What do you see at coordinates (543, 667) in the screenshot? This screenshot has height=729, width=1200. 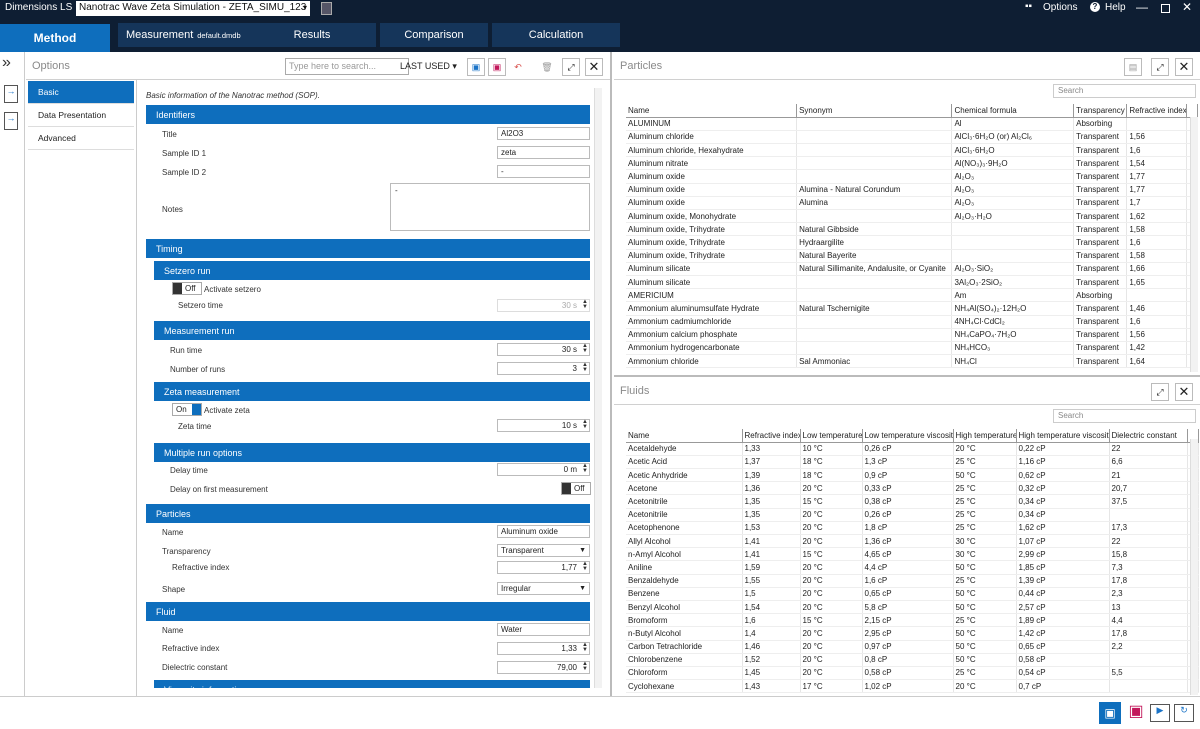 I see `dielectric-field: 79,00 ▲ ▼` at bounding box center [543, 667].